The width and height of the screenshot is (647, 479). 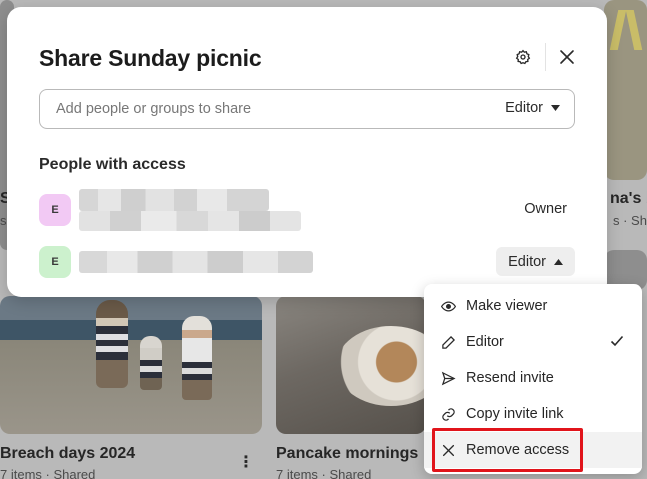 What do you see at coordinates (628, 198) in the screenshot?
I see `album-title: na's b` at bounding box center [628, 198].